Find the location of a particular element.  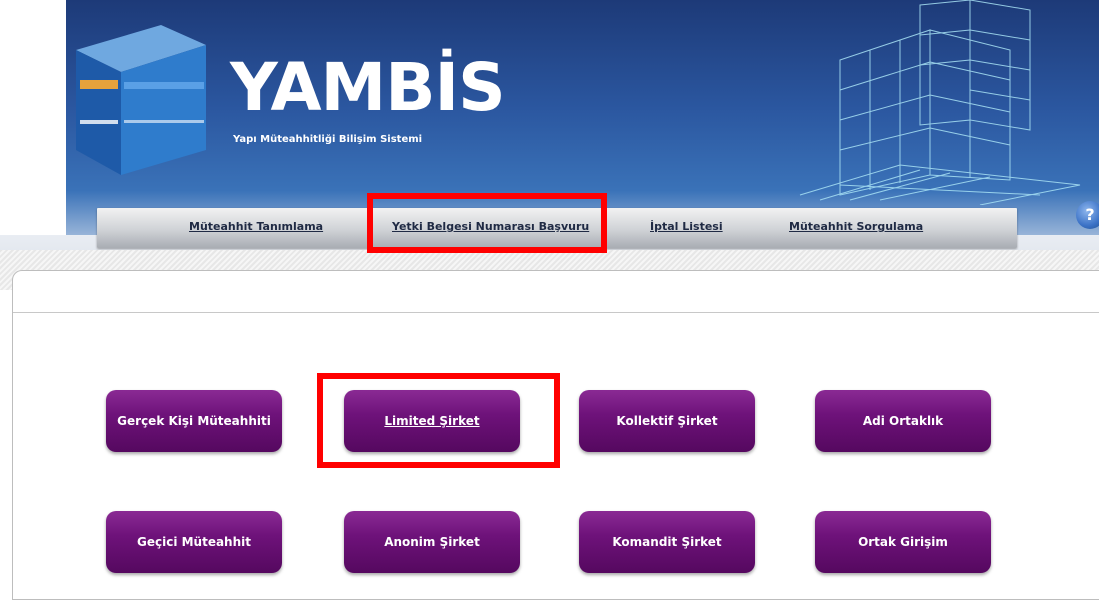

nav-muteahhit-tanimlama: Müteahhit Tanımlama is located at coordinates (256, 226).